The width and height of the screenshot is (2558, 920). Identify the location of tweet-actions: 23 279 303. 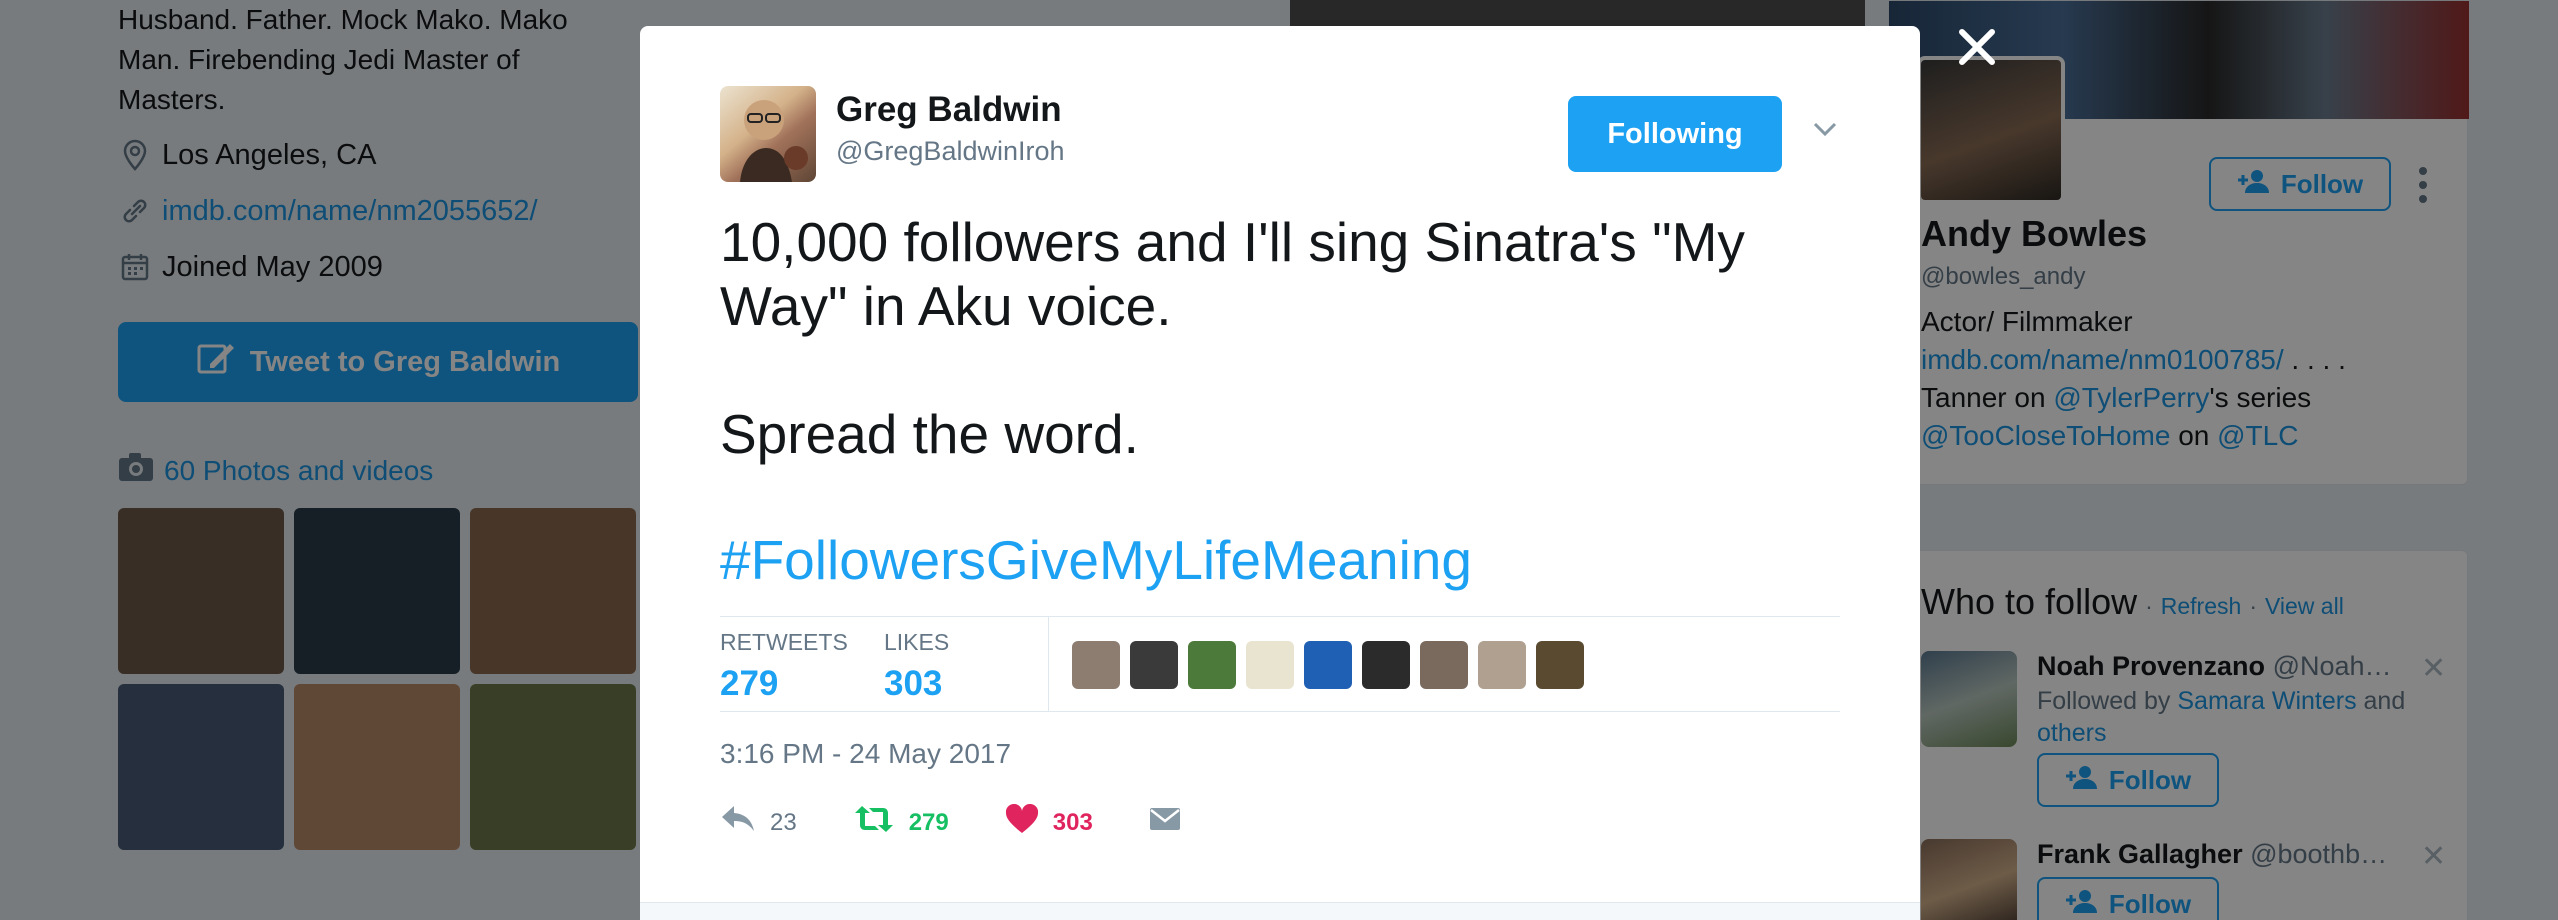
(978, 822).